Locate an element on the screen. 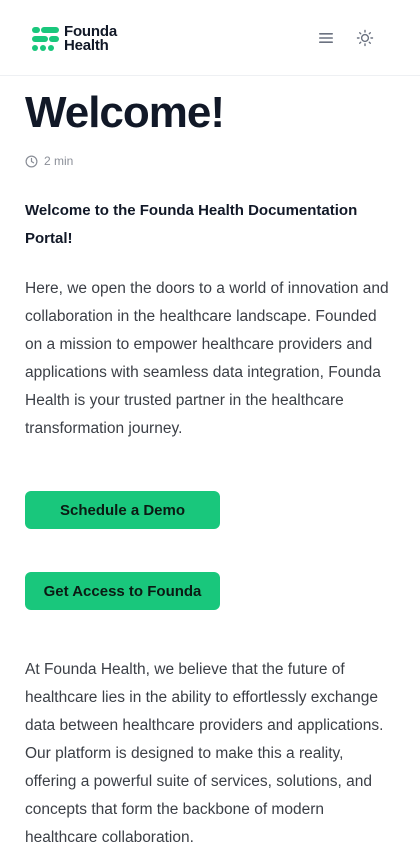 This screenshot has height=852, width=420. sun-icon is located at coordinates (365, 38).